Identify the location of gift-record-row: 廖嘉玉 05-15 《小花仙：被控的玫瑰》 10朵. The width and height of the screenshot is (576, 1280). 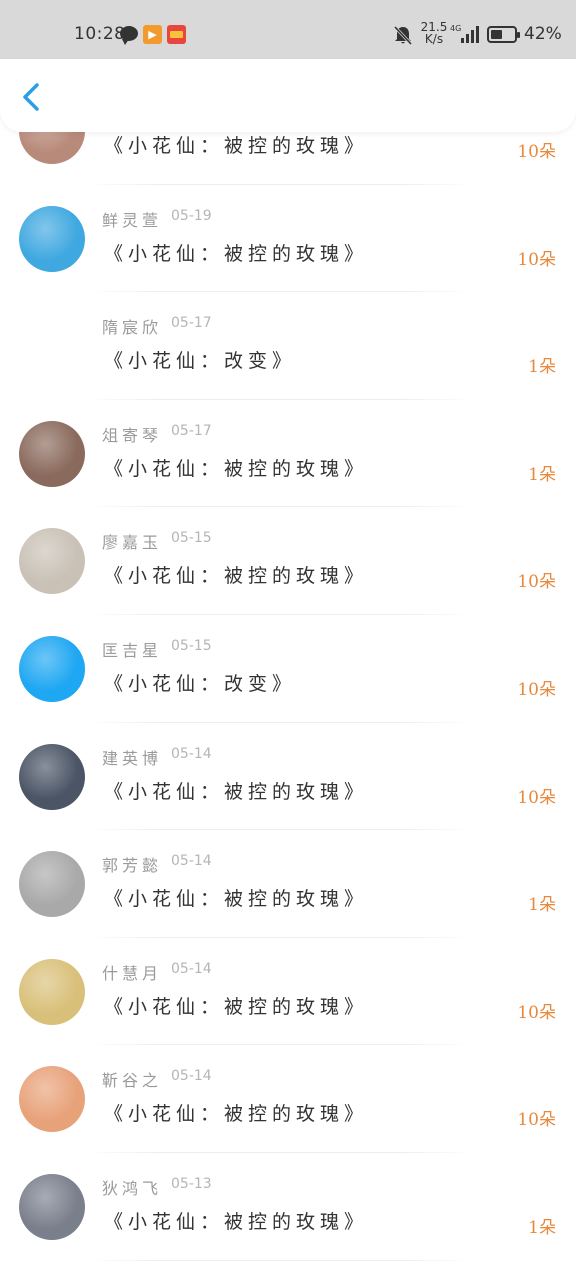
(288, 561).